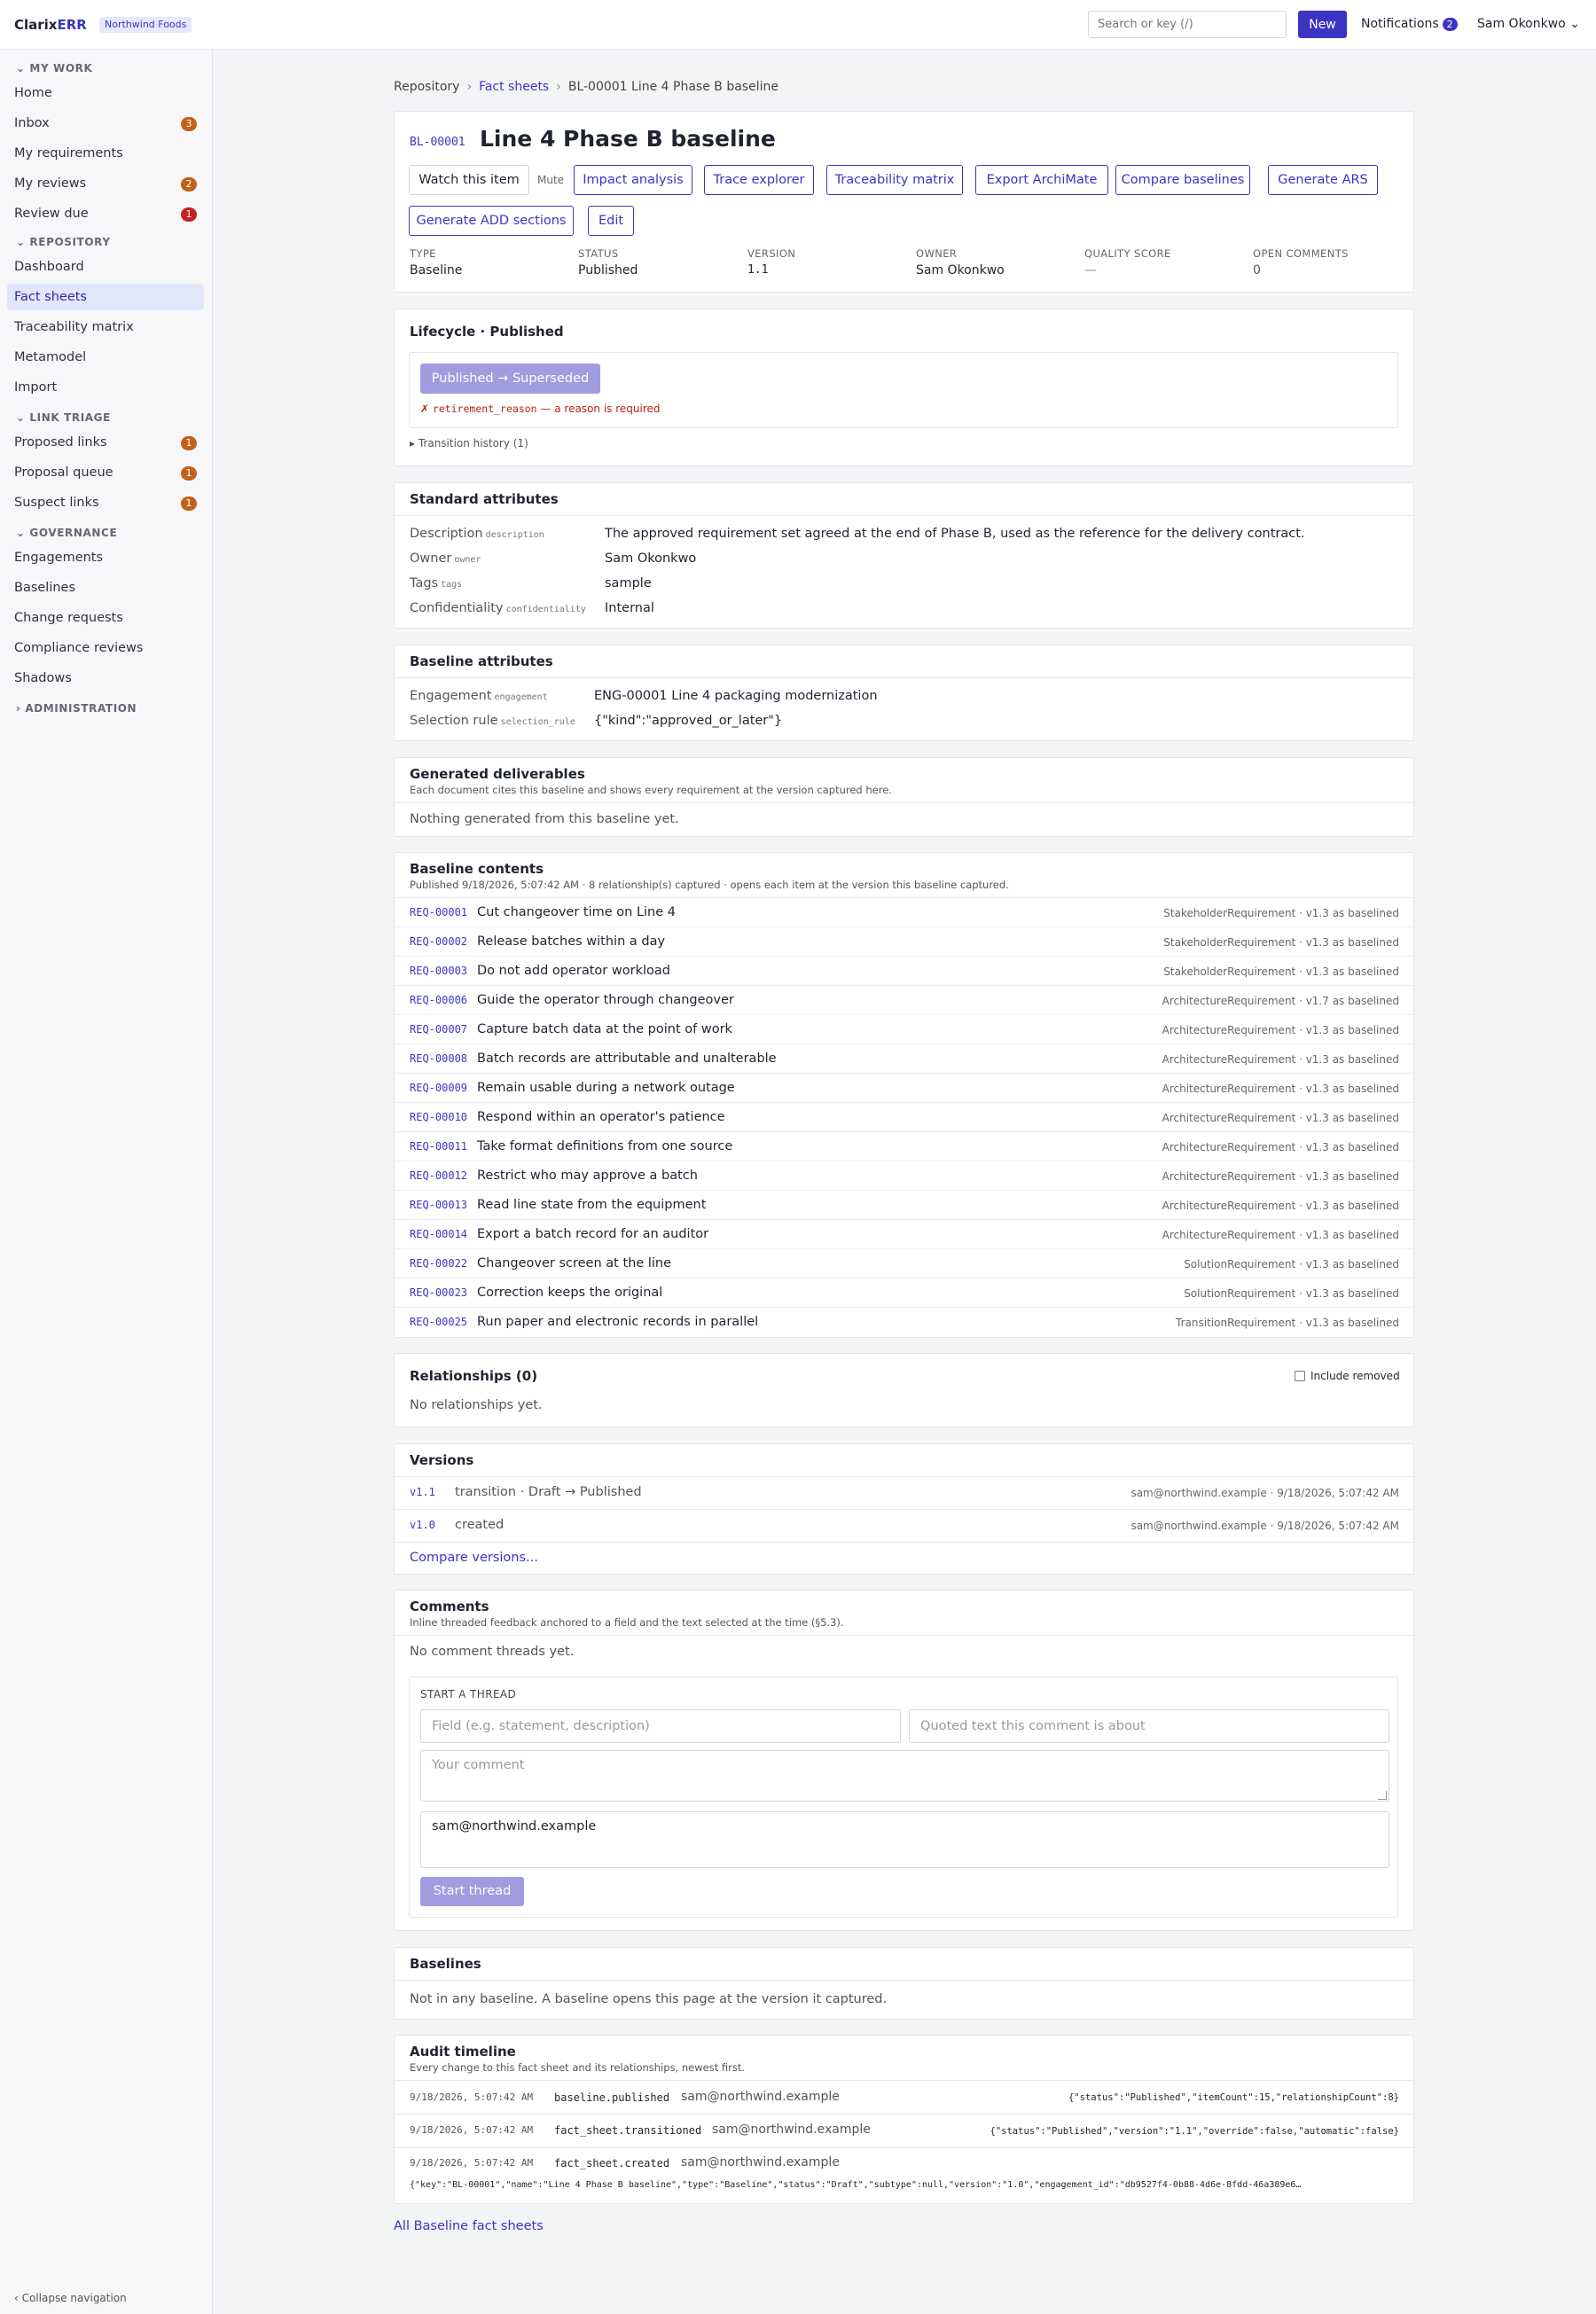 This screenshot has height=2314, width=1596. What do you see at coordinates (106, 442) in the screenshot?
I see `sidebar-item-proposed-links: Proposed links 1` at bounding box center [106, 442].